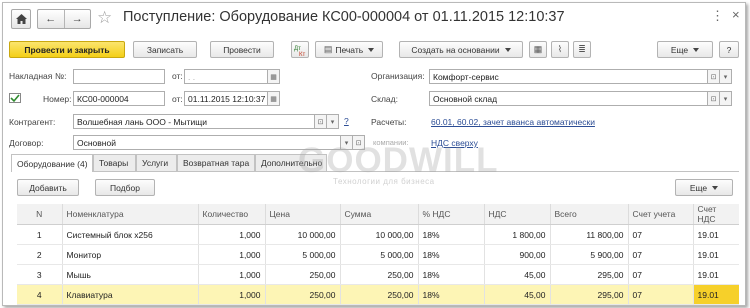  Describe the element at coordinates (346, 121) in the screenshot. I see `counterparty-help-link: ?` at that location.